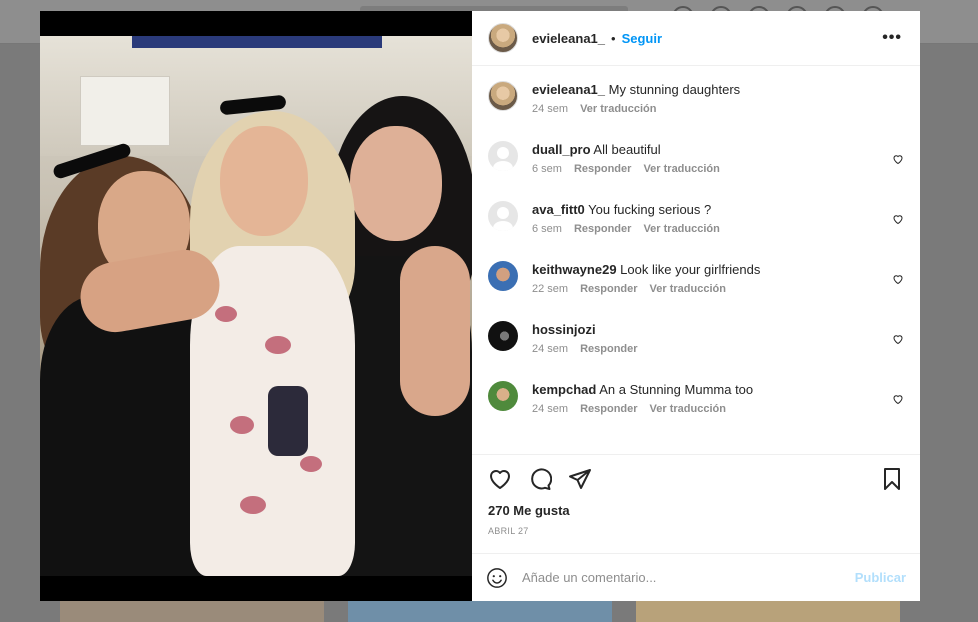 This screenshot has height=622, width=978. I want to click on comment-text: You fucking serious ?, so click(650, 209).